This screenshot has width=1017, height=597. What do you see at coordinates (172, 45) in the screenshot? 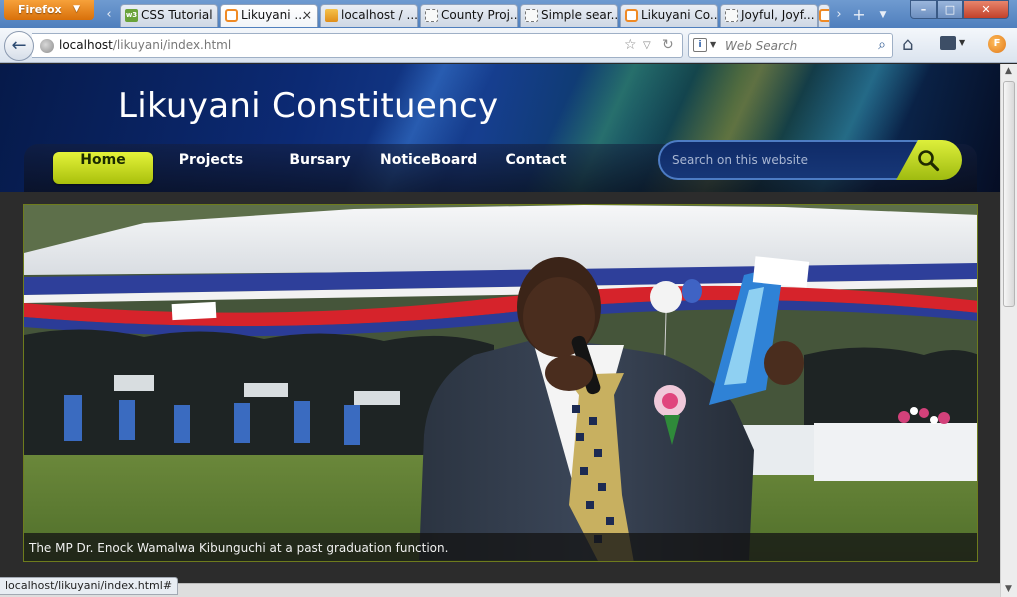
I see `url-path: /likuyani/index.html` at bounding box center [172, 45].